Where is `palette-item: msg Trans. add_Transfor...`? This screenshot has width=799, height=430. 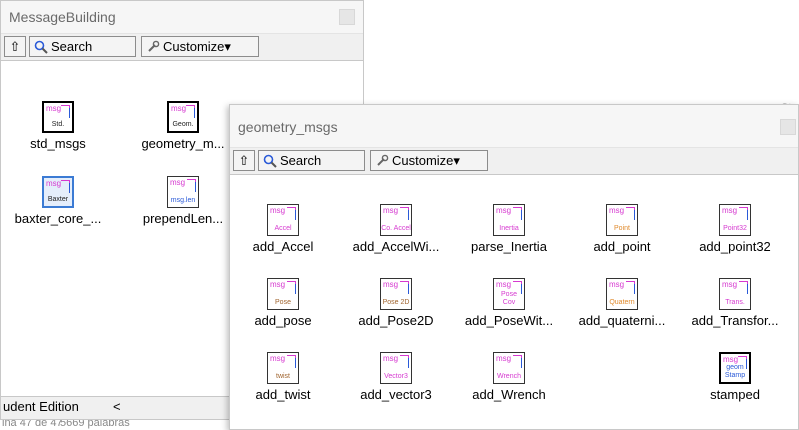
palette-item: msg Trans. add_Transfor... is located at coordinates (735, 303).